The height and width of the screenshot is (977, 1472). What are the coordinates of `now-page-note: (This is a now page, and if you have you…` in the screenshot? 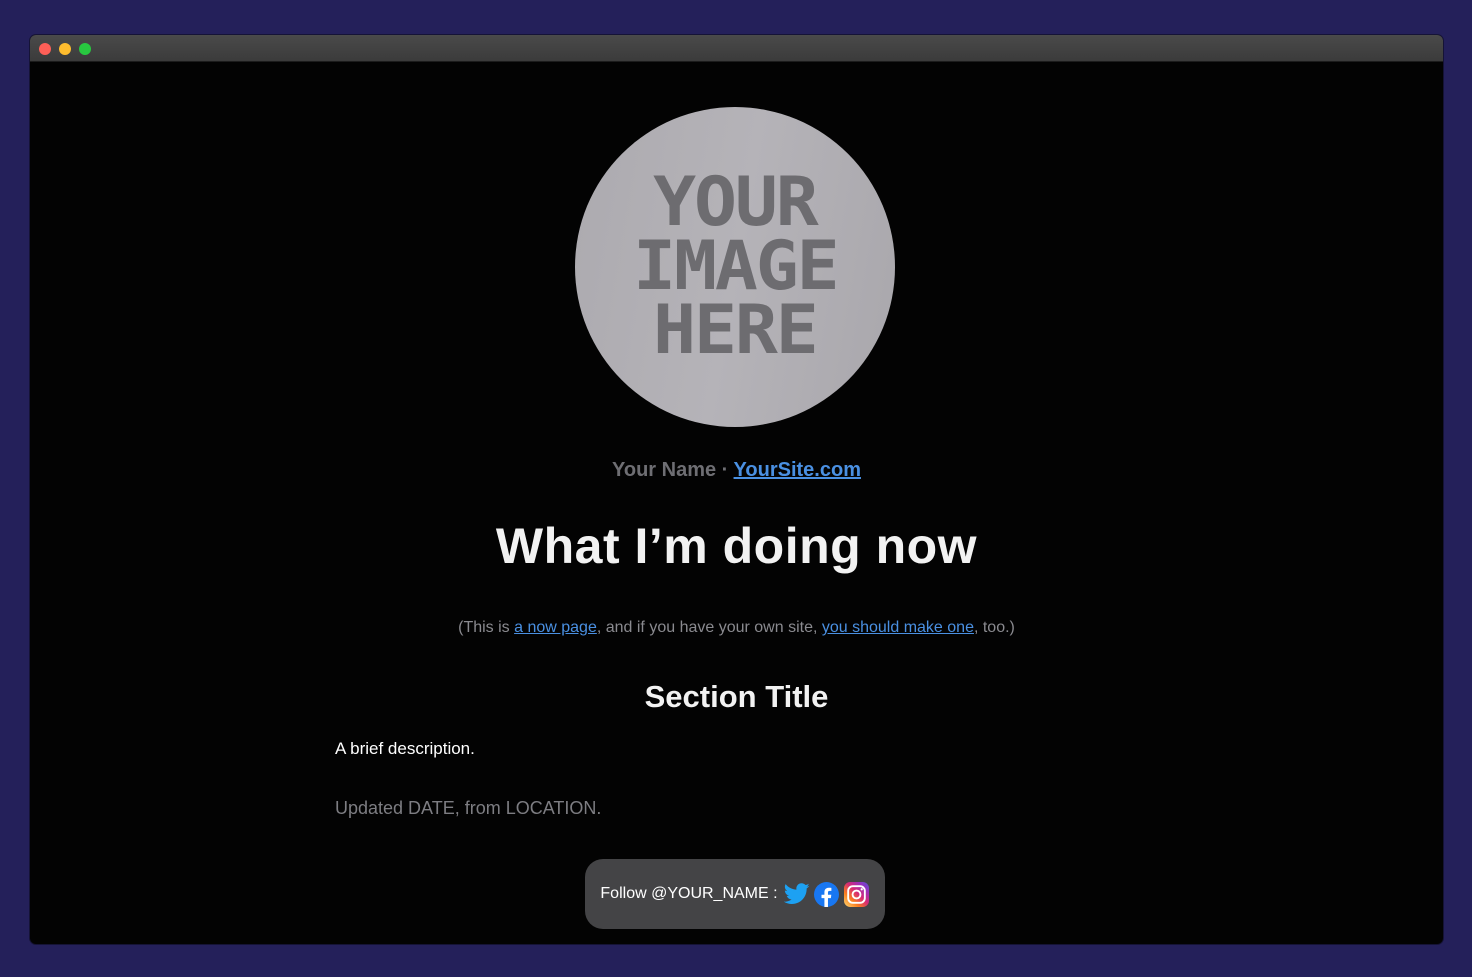 It's located at (736, 628).